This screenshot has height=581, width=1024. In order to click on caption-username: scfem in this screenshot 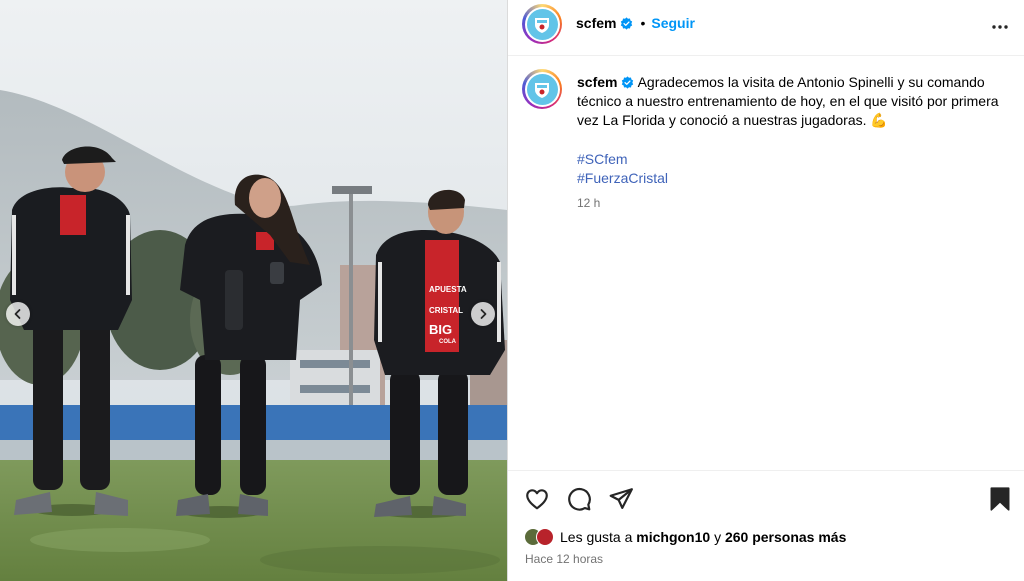, I will do `click(597, 82)`.